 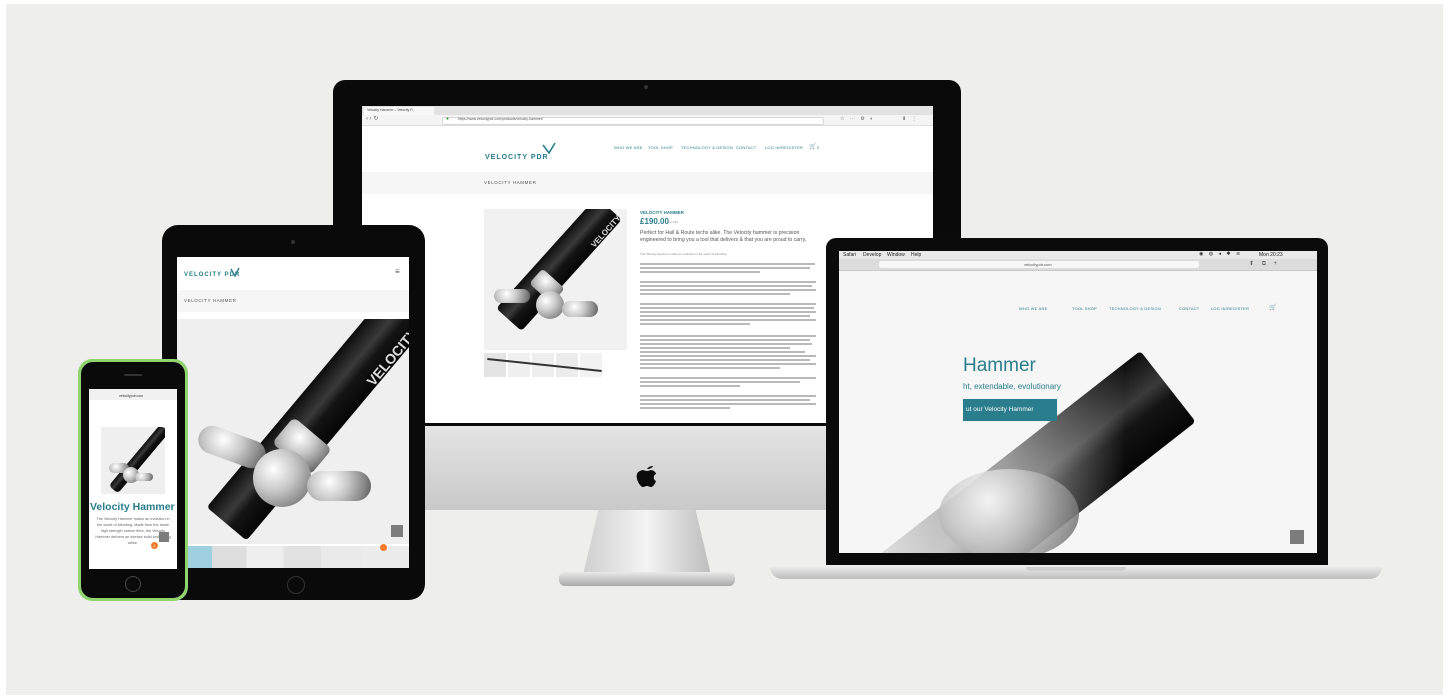 I want to click on imac-nav-contact: CONTACT, so click(x=746, y=147).